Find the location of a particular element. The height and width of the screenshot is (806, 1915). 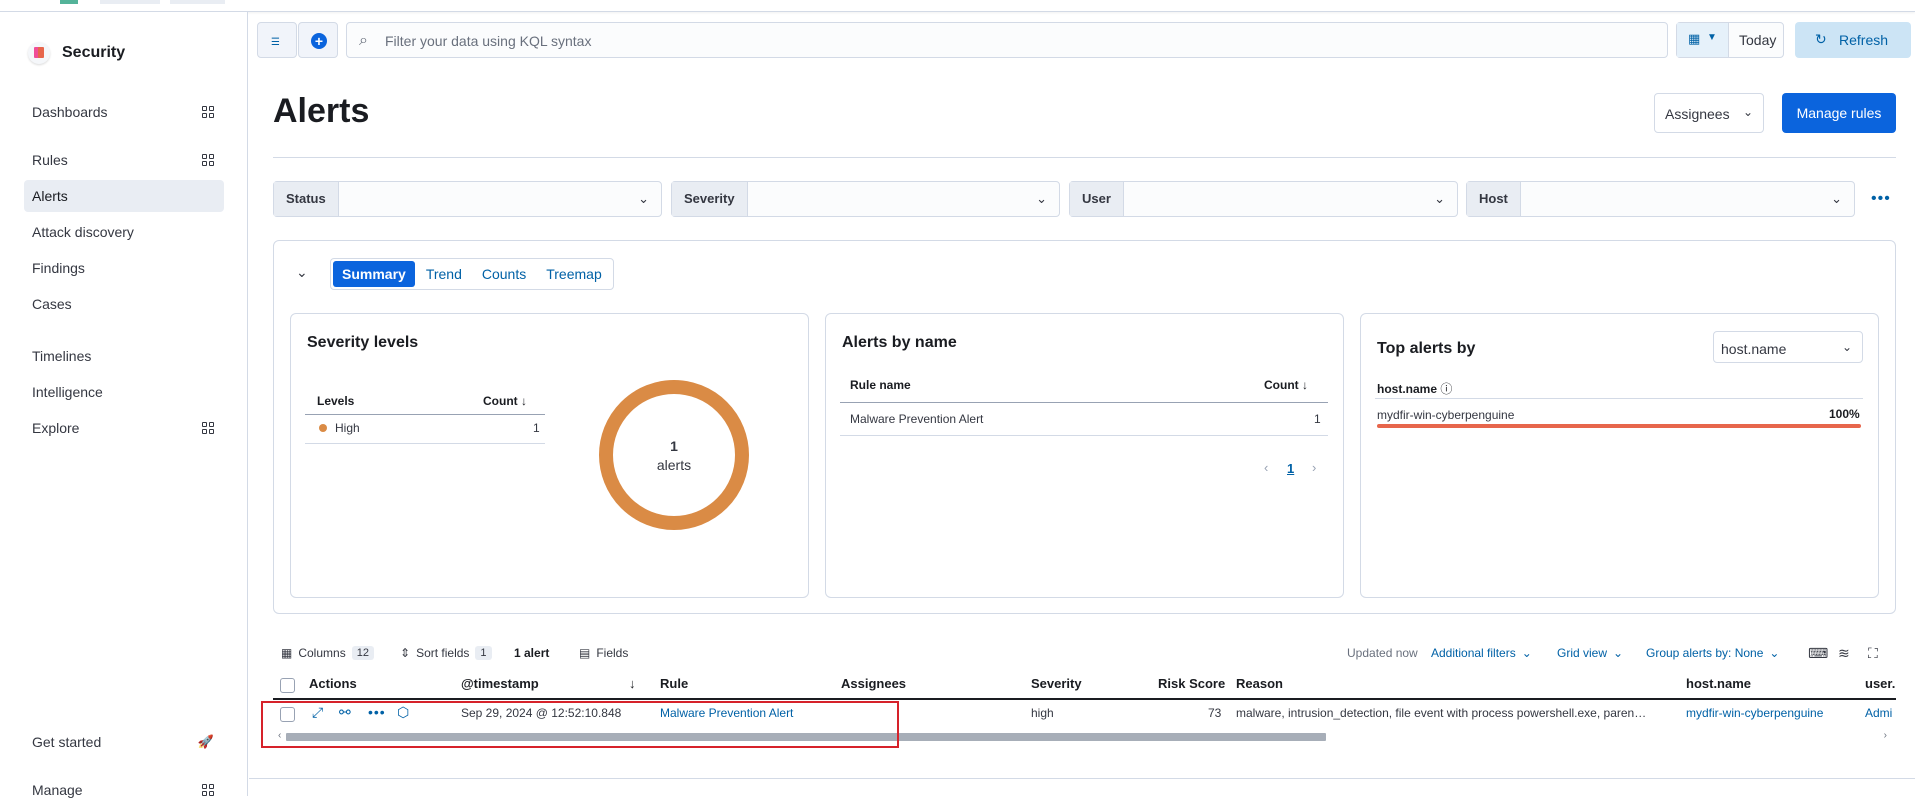

severity-level: High is located at coordinates (347, 428).